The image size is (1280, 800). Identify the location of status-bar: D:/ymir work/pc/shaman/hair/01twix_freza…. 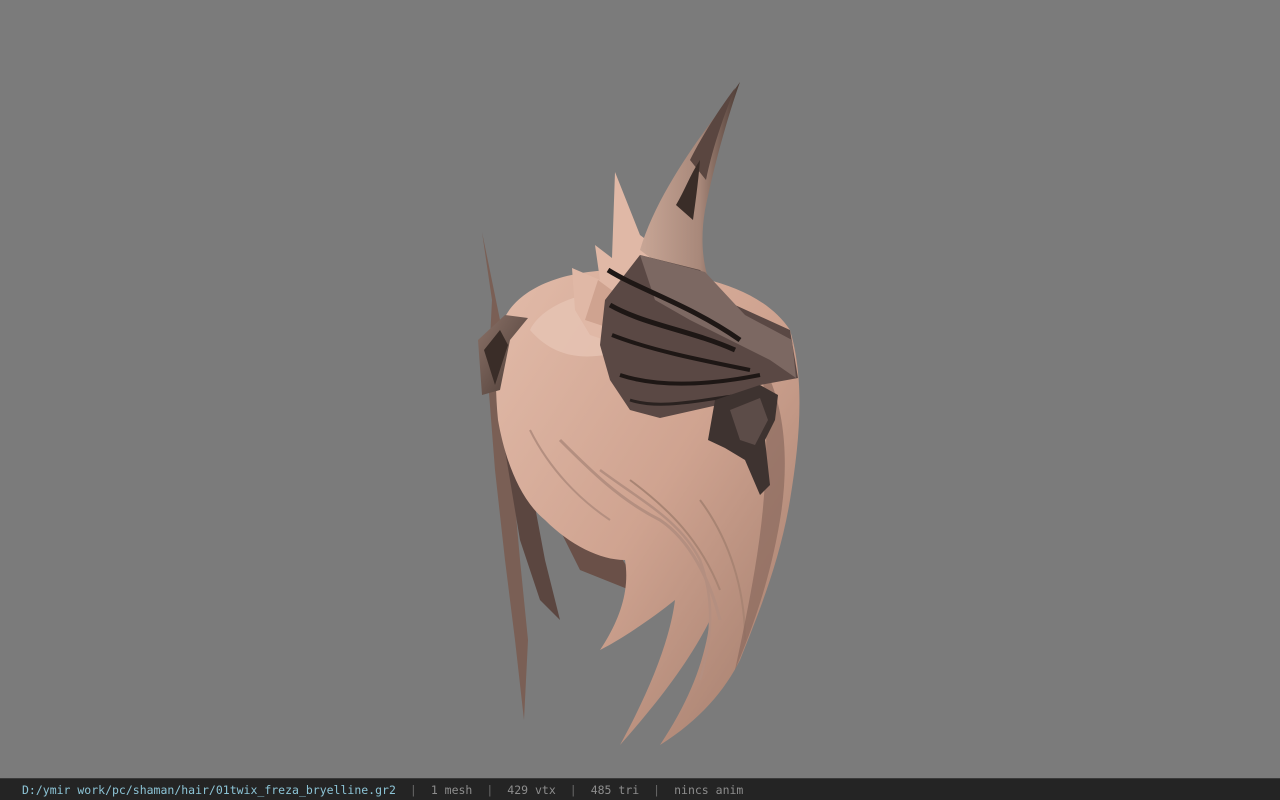
(640, 789).